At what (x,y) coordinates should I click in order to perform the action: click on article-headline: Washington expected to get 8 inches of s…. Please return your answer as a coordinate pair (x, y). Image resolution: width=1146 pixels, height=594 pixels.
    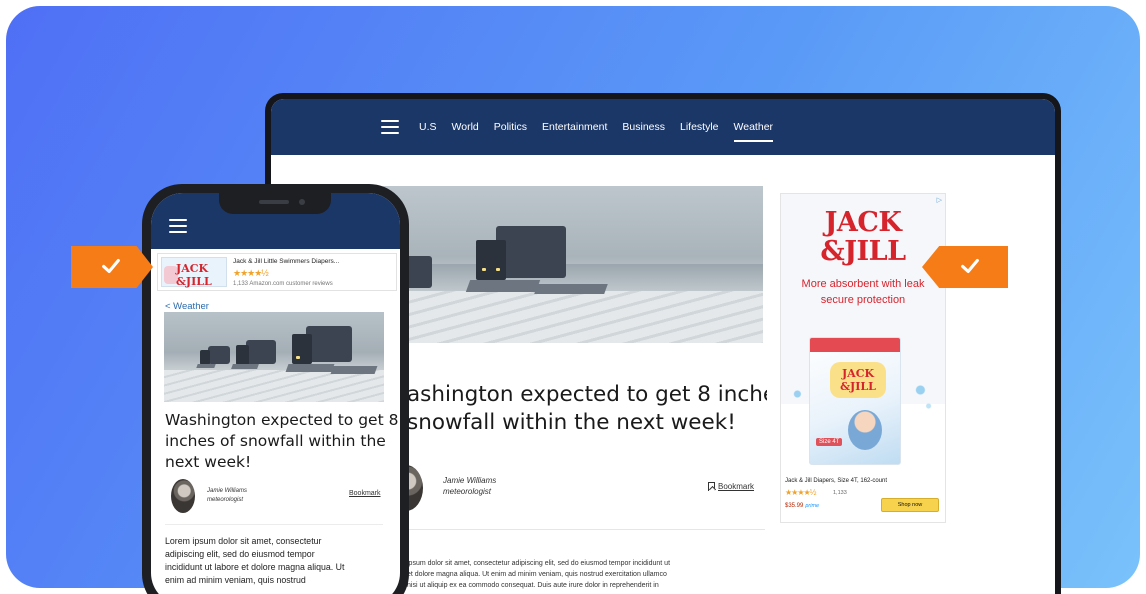
    Looking at the image, I should click on (282, 441).